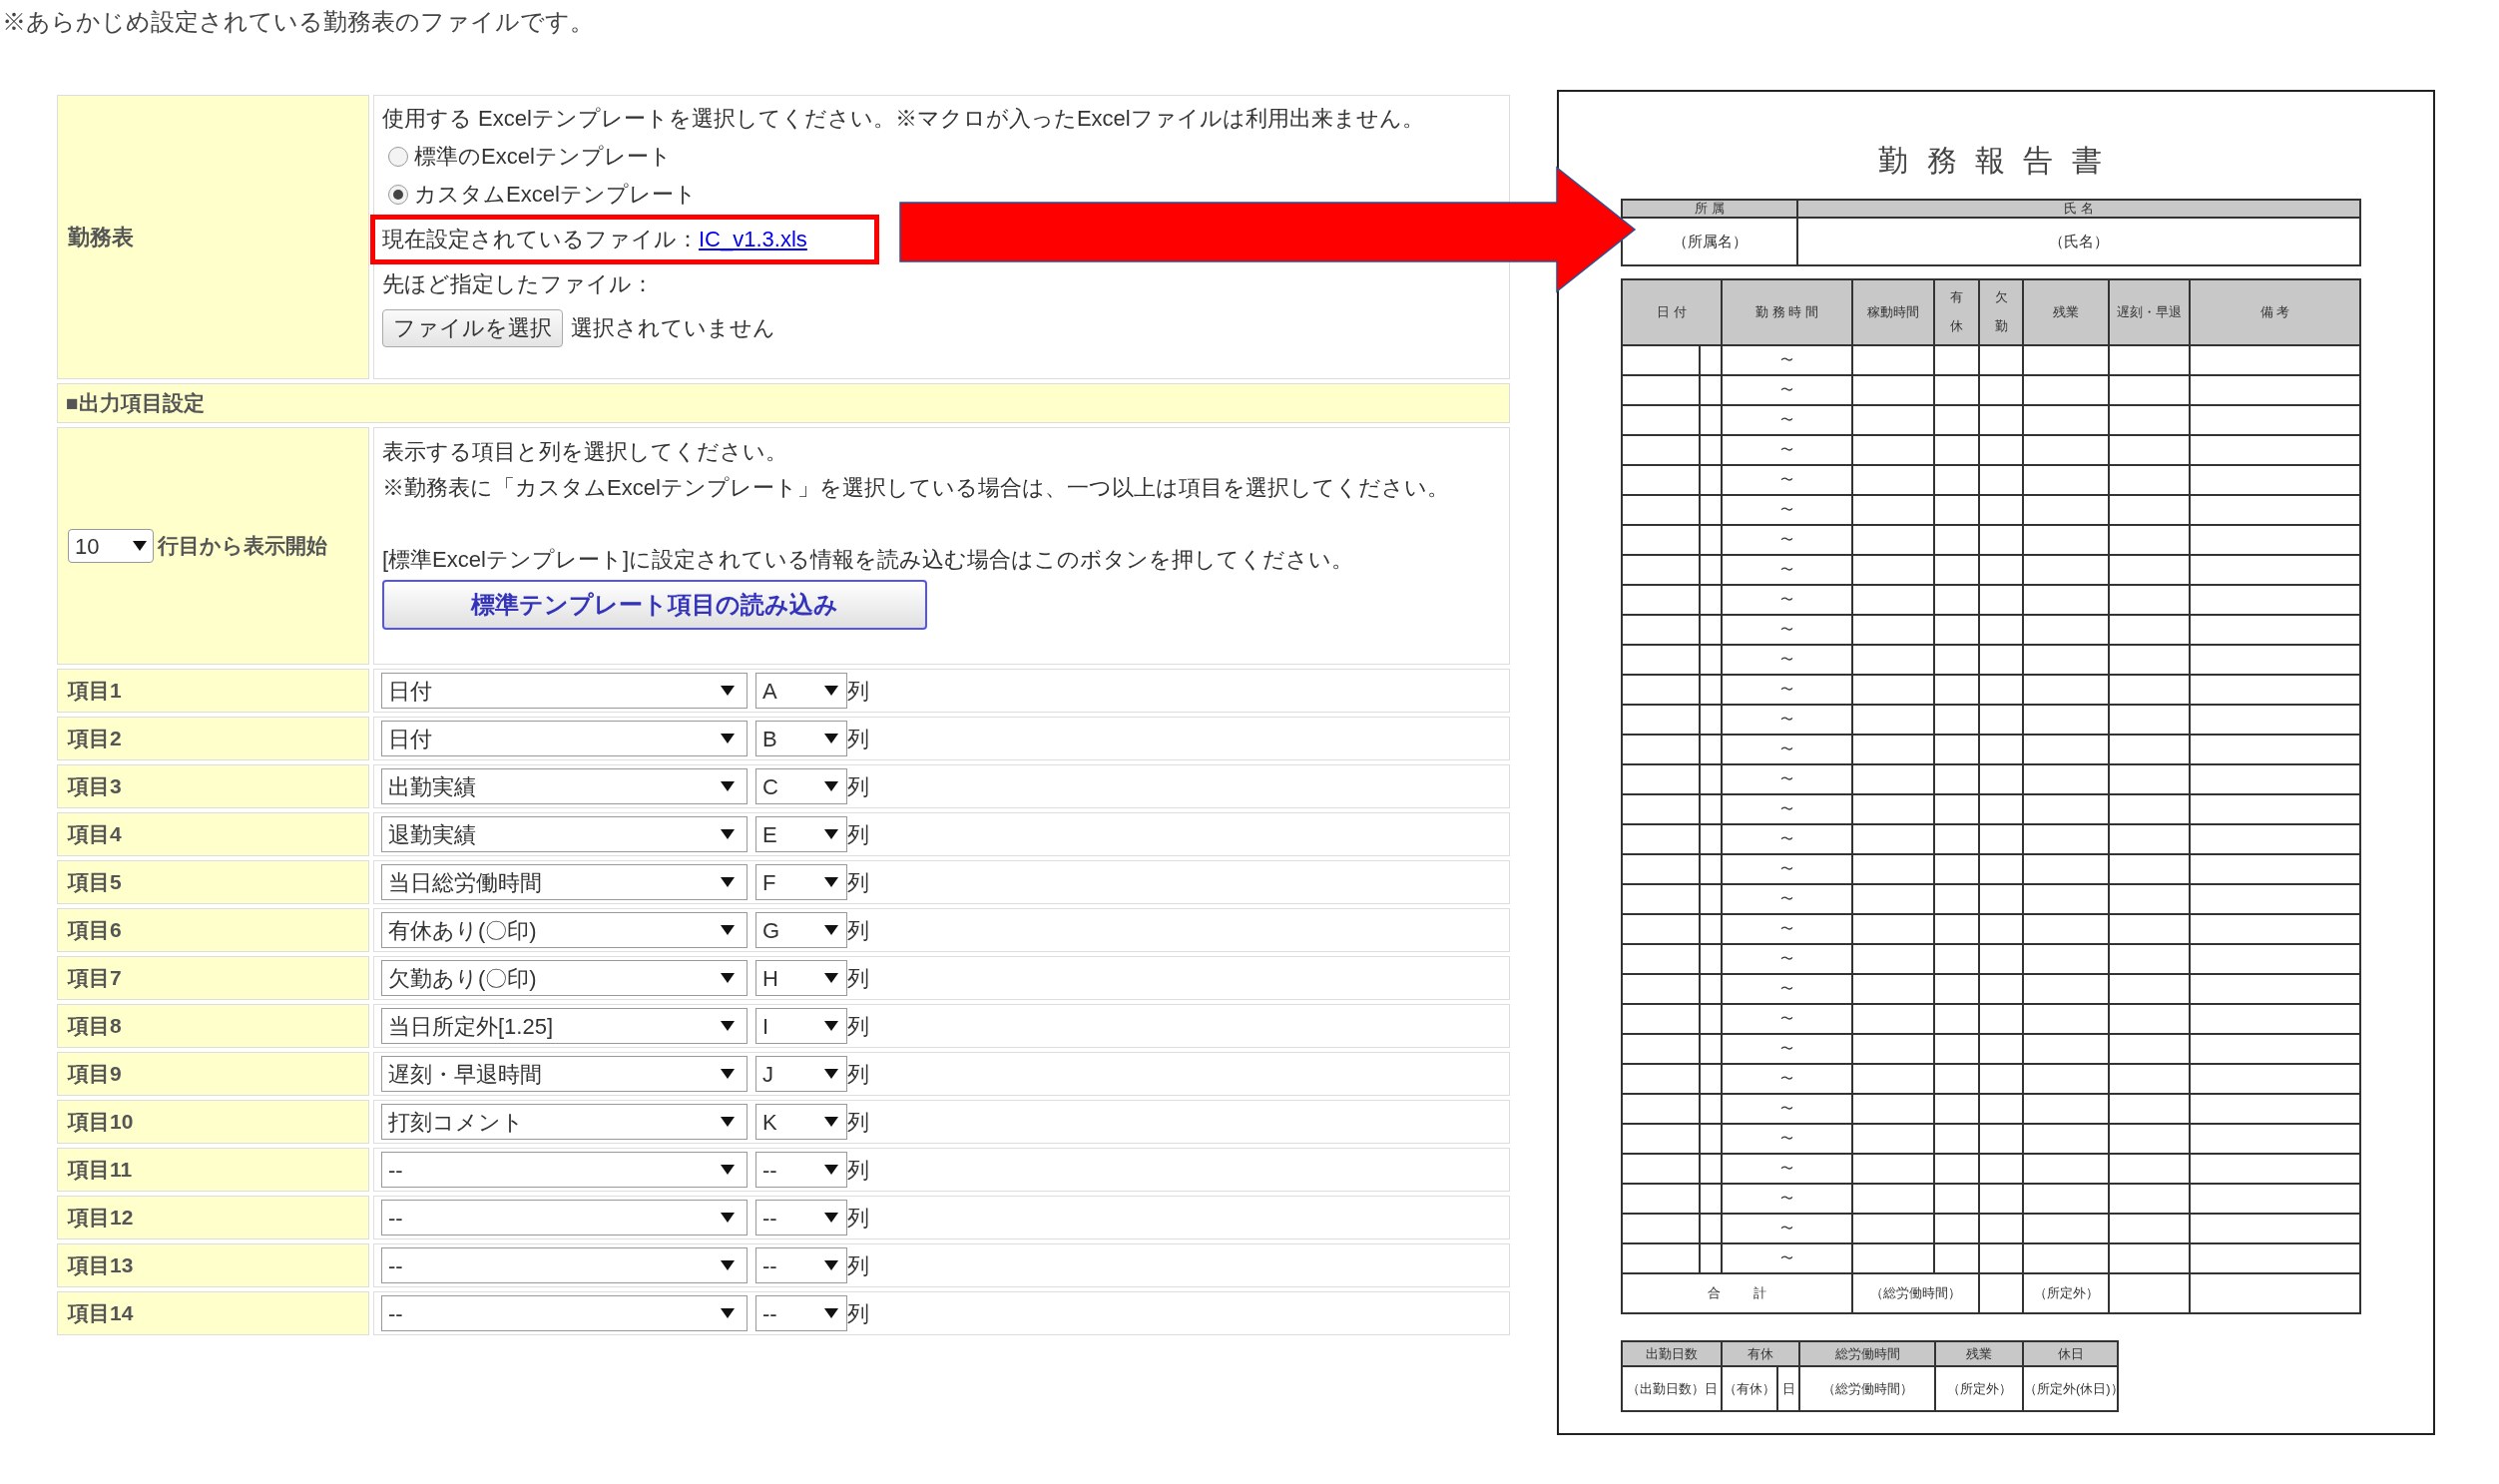  Describe the element at coordinates (101, 1122) in the screenshot. I see `row-label: 項目10` at that location.